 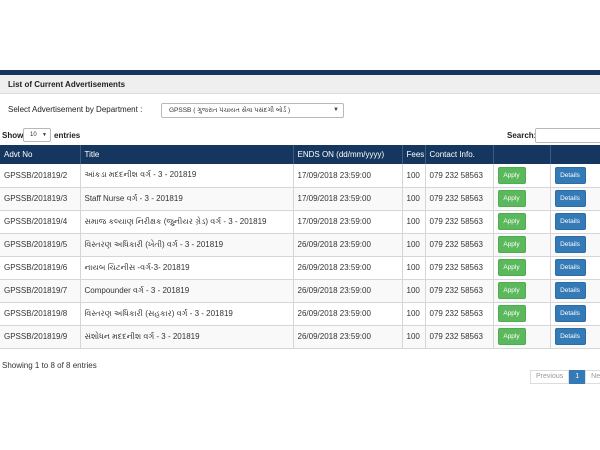 I want to click on advt-no-cell: GPSSB/201819/3, so click(x=40, y=199).